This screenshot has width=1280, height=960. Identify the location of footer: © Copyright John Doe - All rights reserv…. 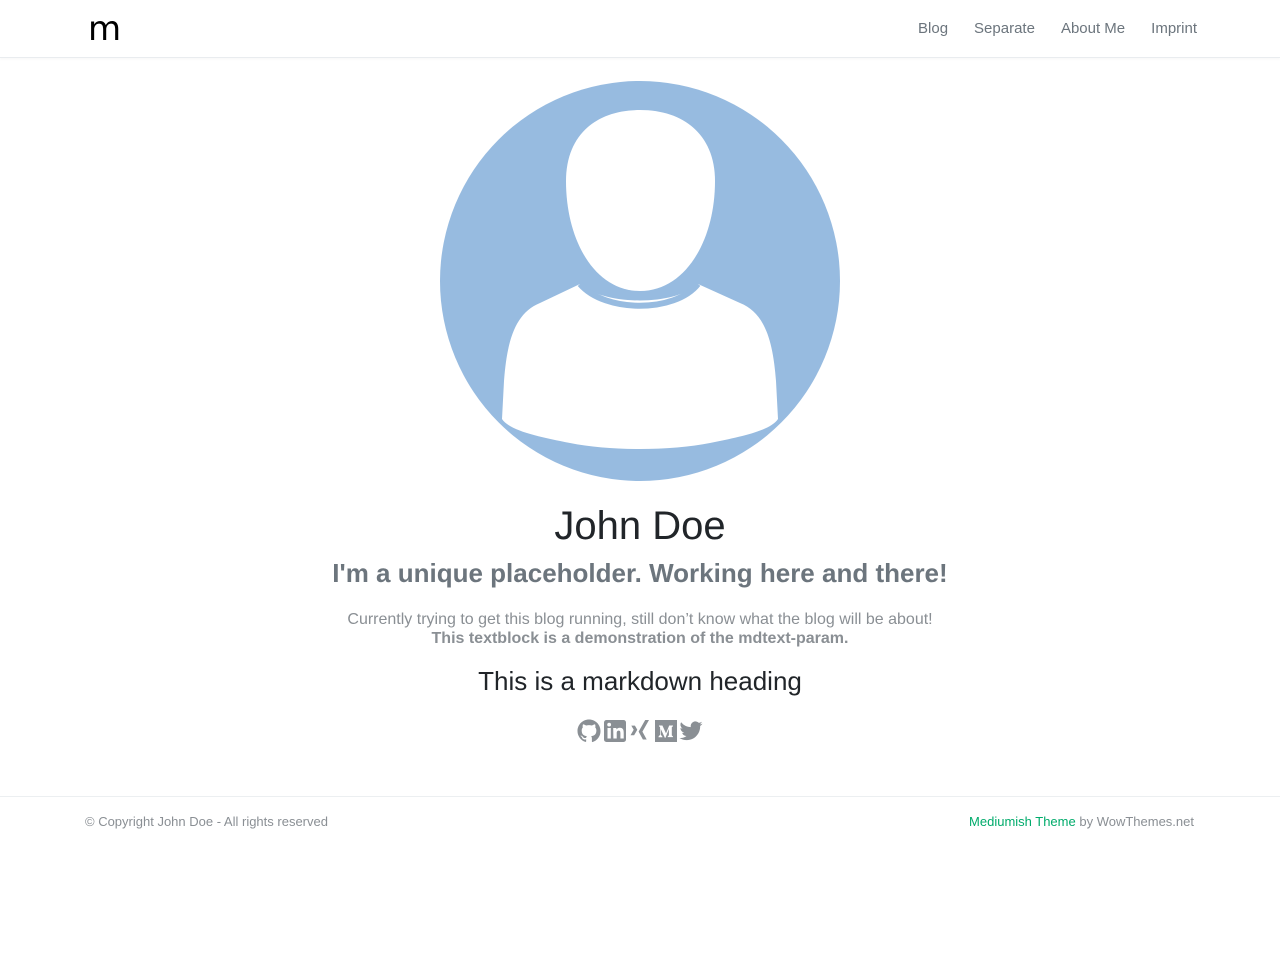
(640, 826).